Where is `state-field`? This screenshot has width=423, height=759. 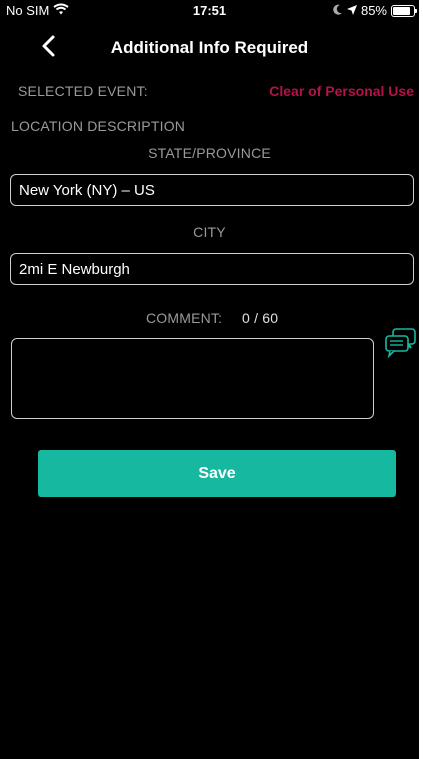
state-field is located at coordinates (212, 190).